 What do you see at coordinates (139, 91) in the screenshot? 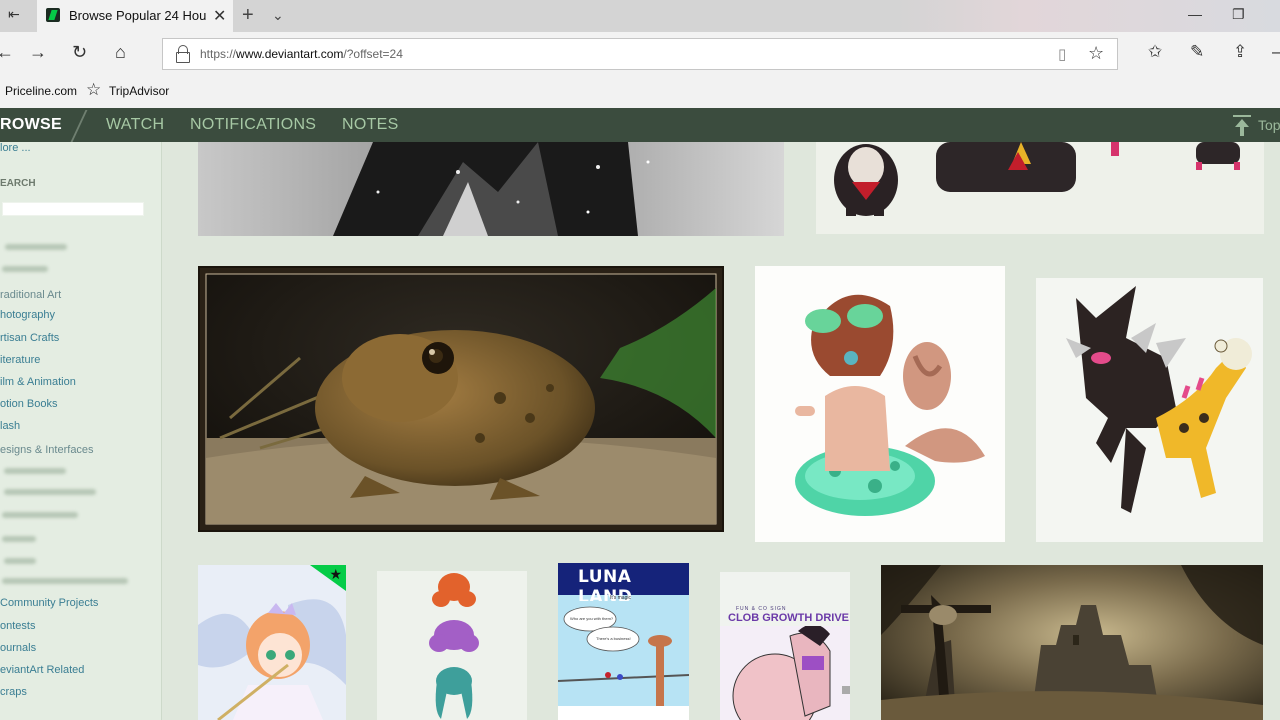
I see `favorite-tripadvisor: TripAdvisor` at bounding box center [139, 91].